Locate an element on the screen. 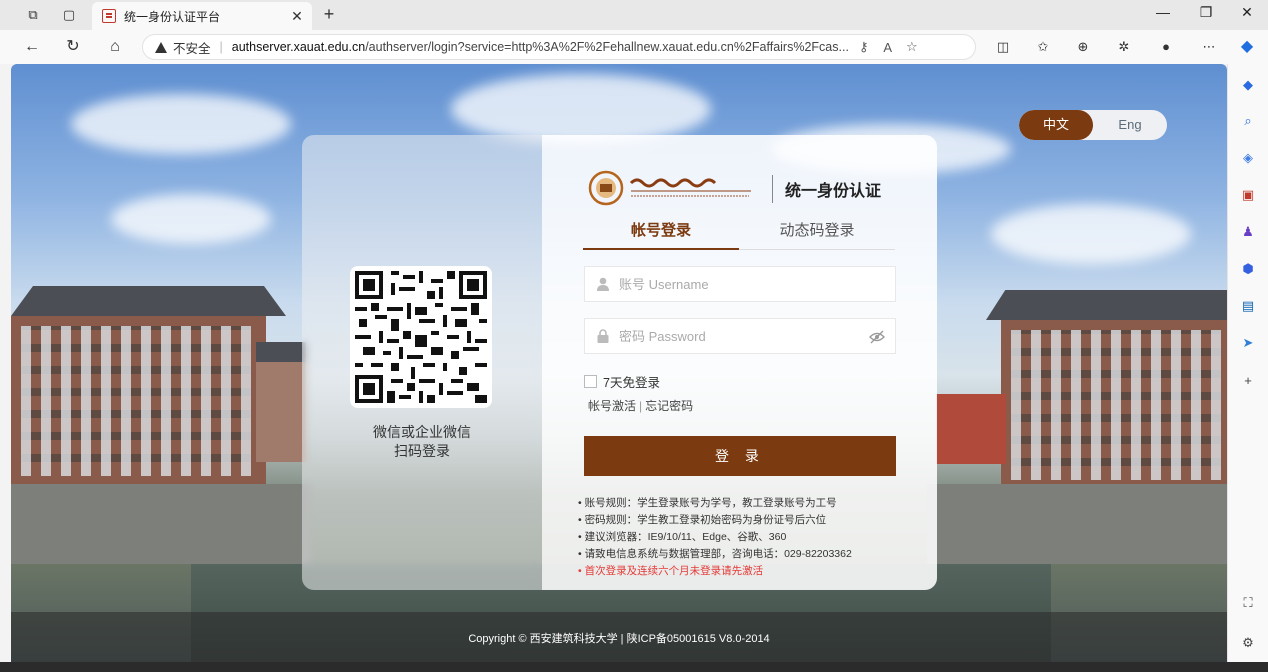  lang-english-button: Eng is located at coordinates (1130, 125).